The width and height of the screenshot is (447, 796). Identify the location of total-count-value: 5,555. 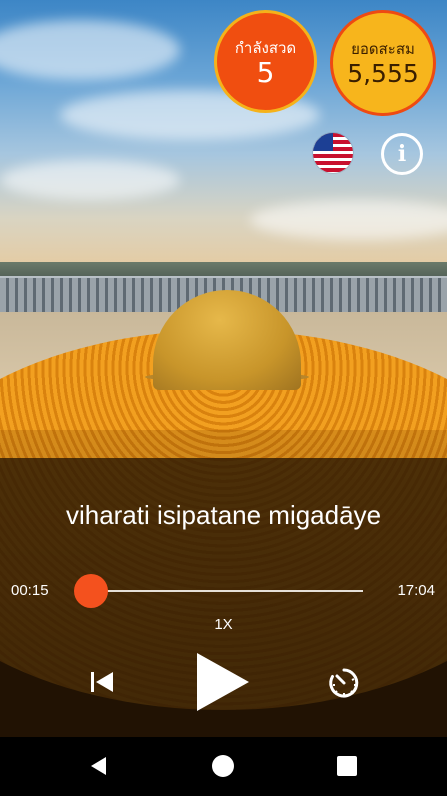
(383, 73).